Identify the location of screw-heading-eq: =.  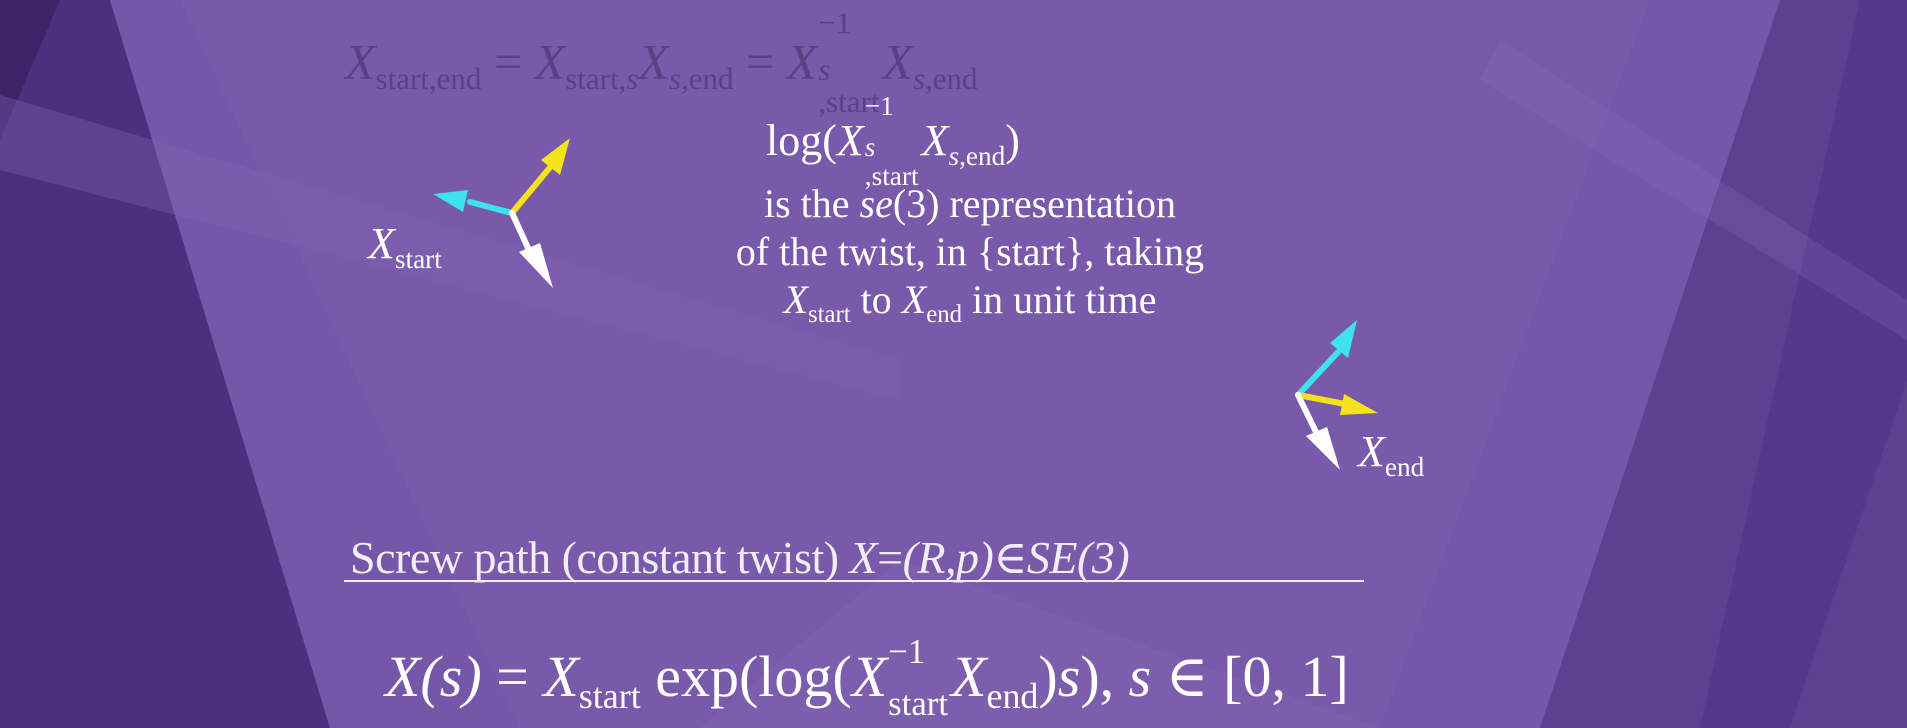
(890, 557).